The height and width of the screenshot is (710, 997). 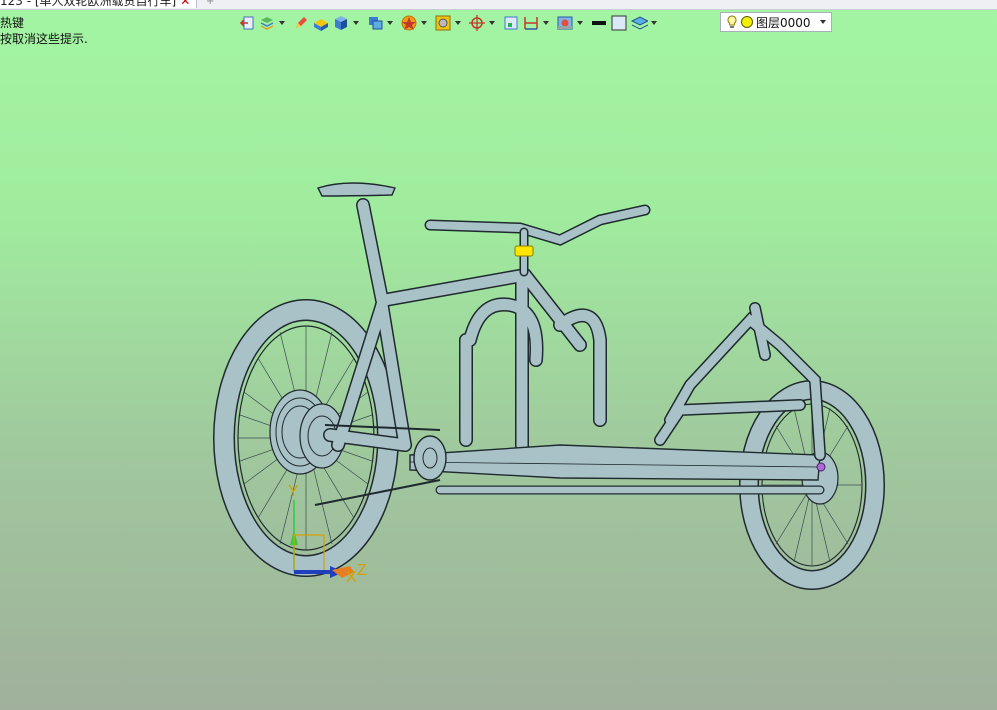 What do you see at coordinates (247, 23) in the screenshot?
I see `exit-icon` at bounding box center [247, 23].